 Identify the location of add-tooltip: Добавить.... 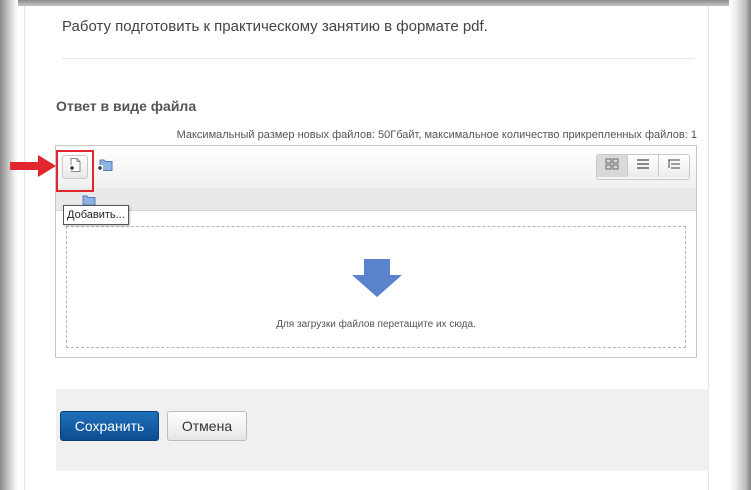
(96, 215).